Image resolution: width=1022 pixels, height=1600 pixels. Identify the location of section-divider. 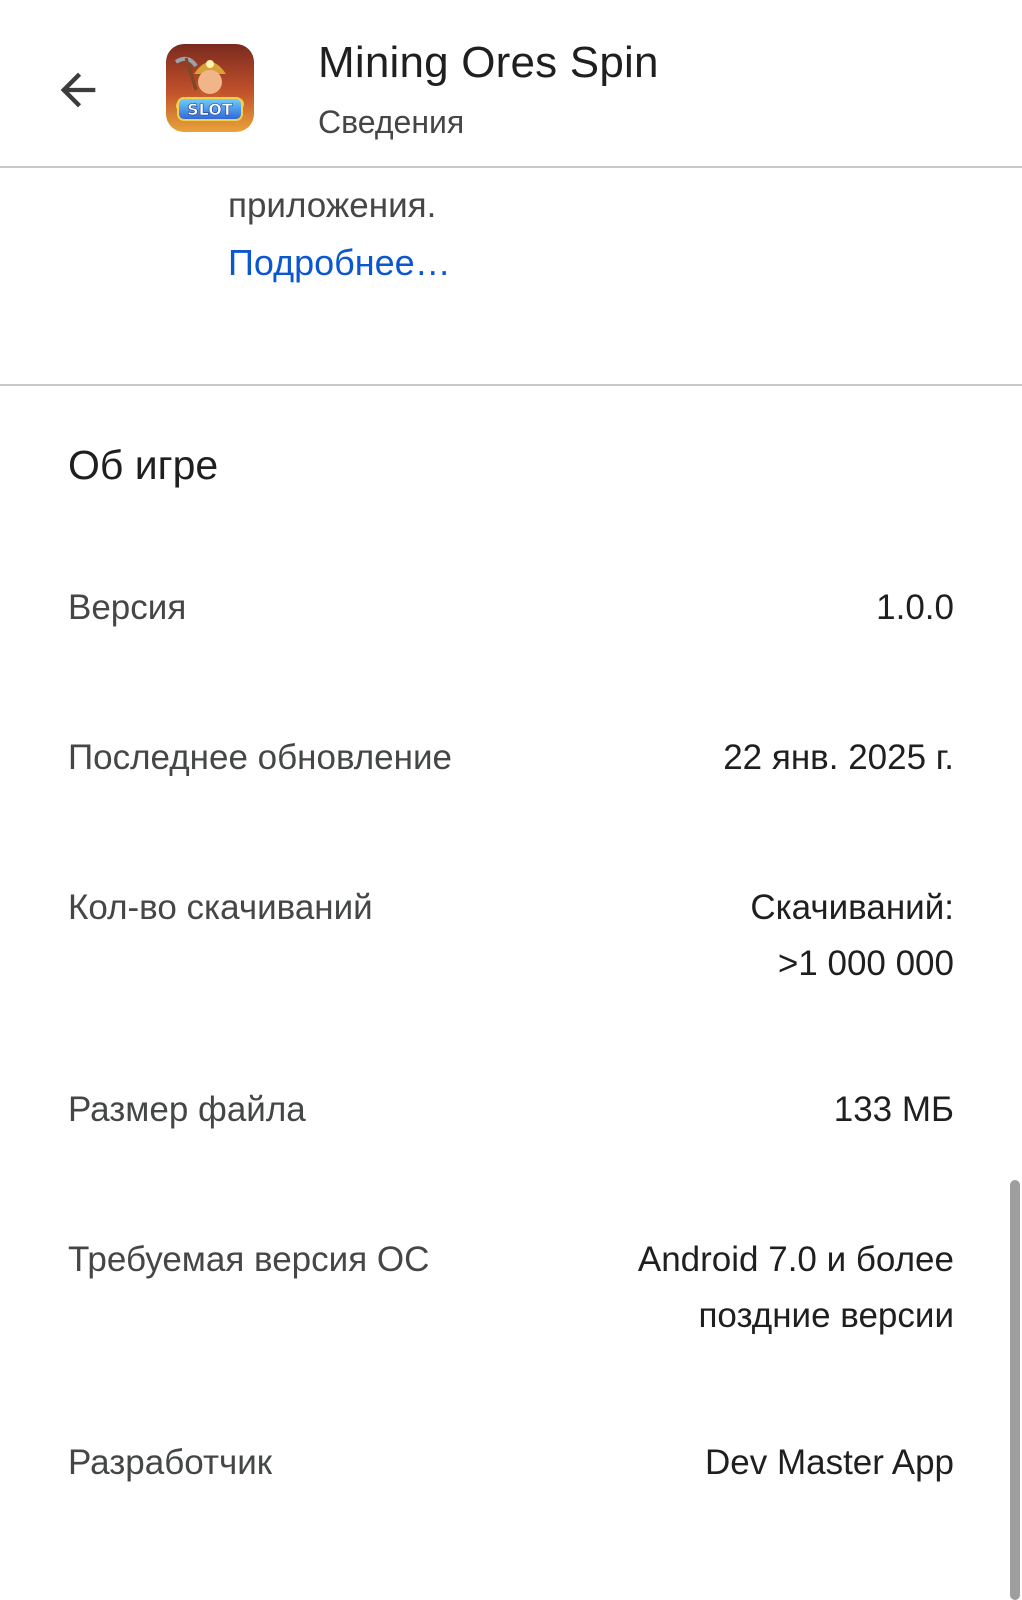
(511, 385).